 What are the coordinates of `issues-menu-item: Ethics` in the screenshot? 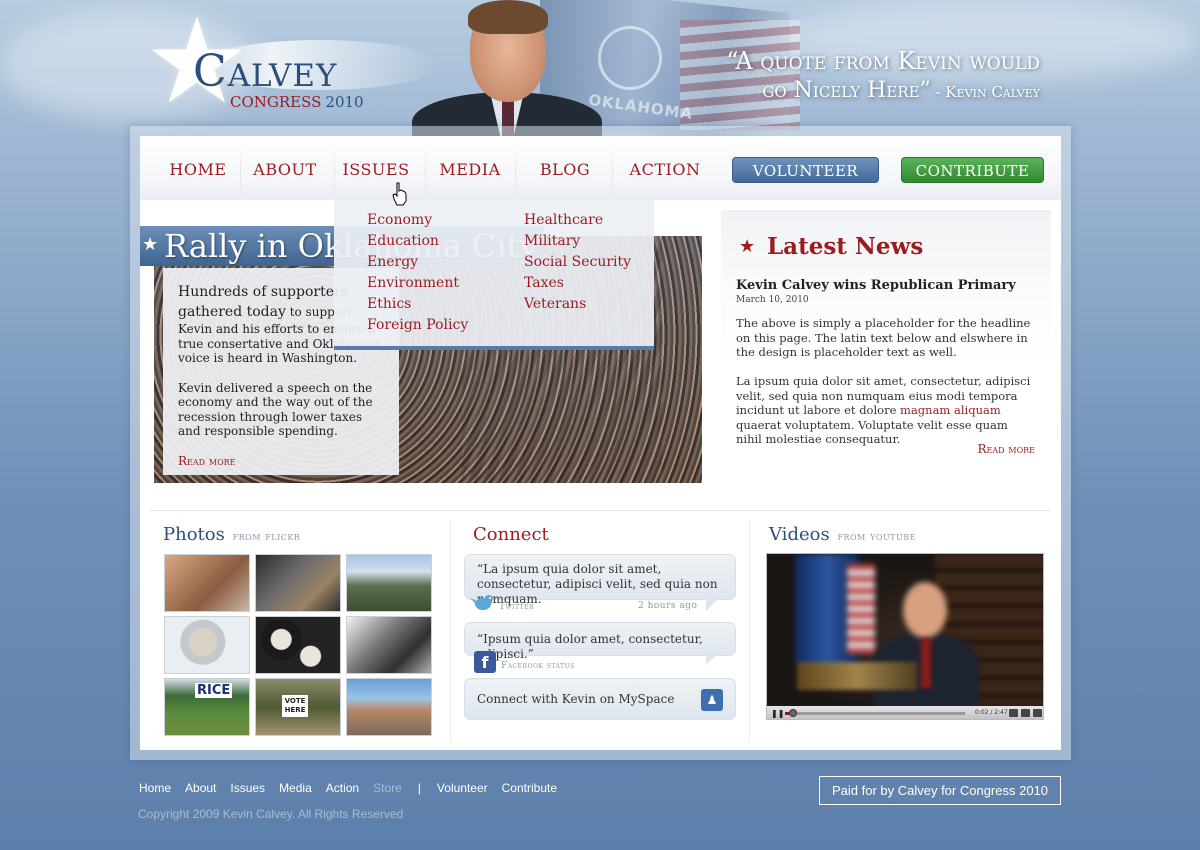 It's located at (417, 304).